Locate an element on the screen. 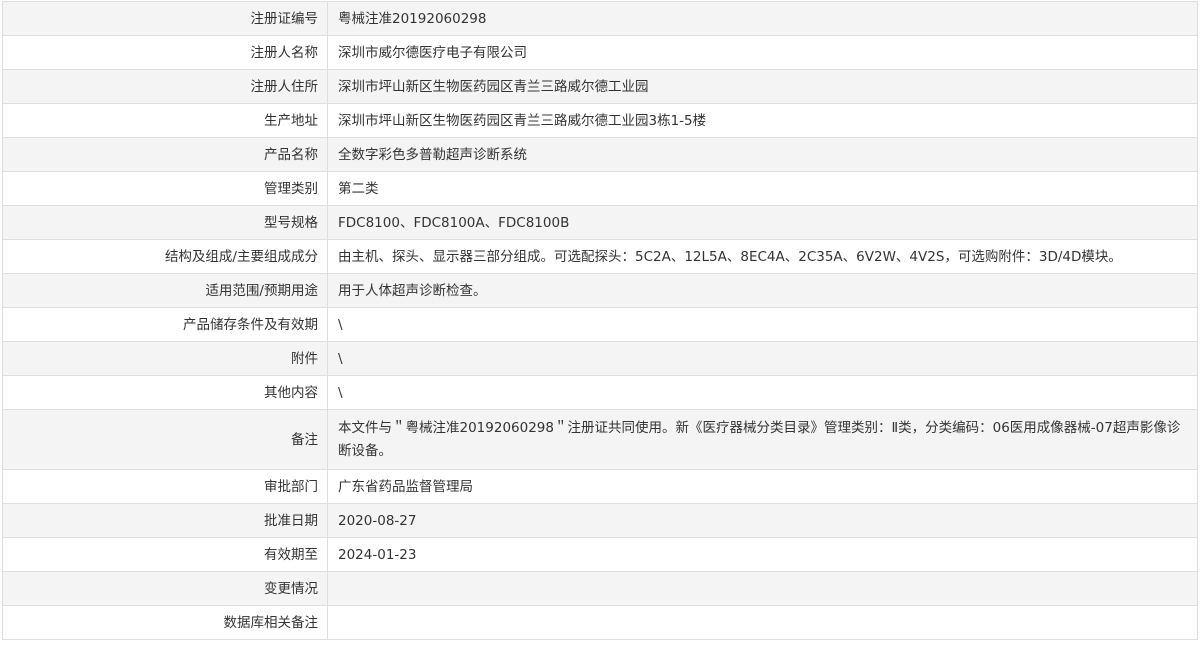  row-change-history: 变更情况 is located at coordinates (600, 588).